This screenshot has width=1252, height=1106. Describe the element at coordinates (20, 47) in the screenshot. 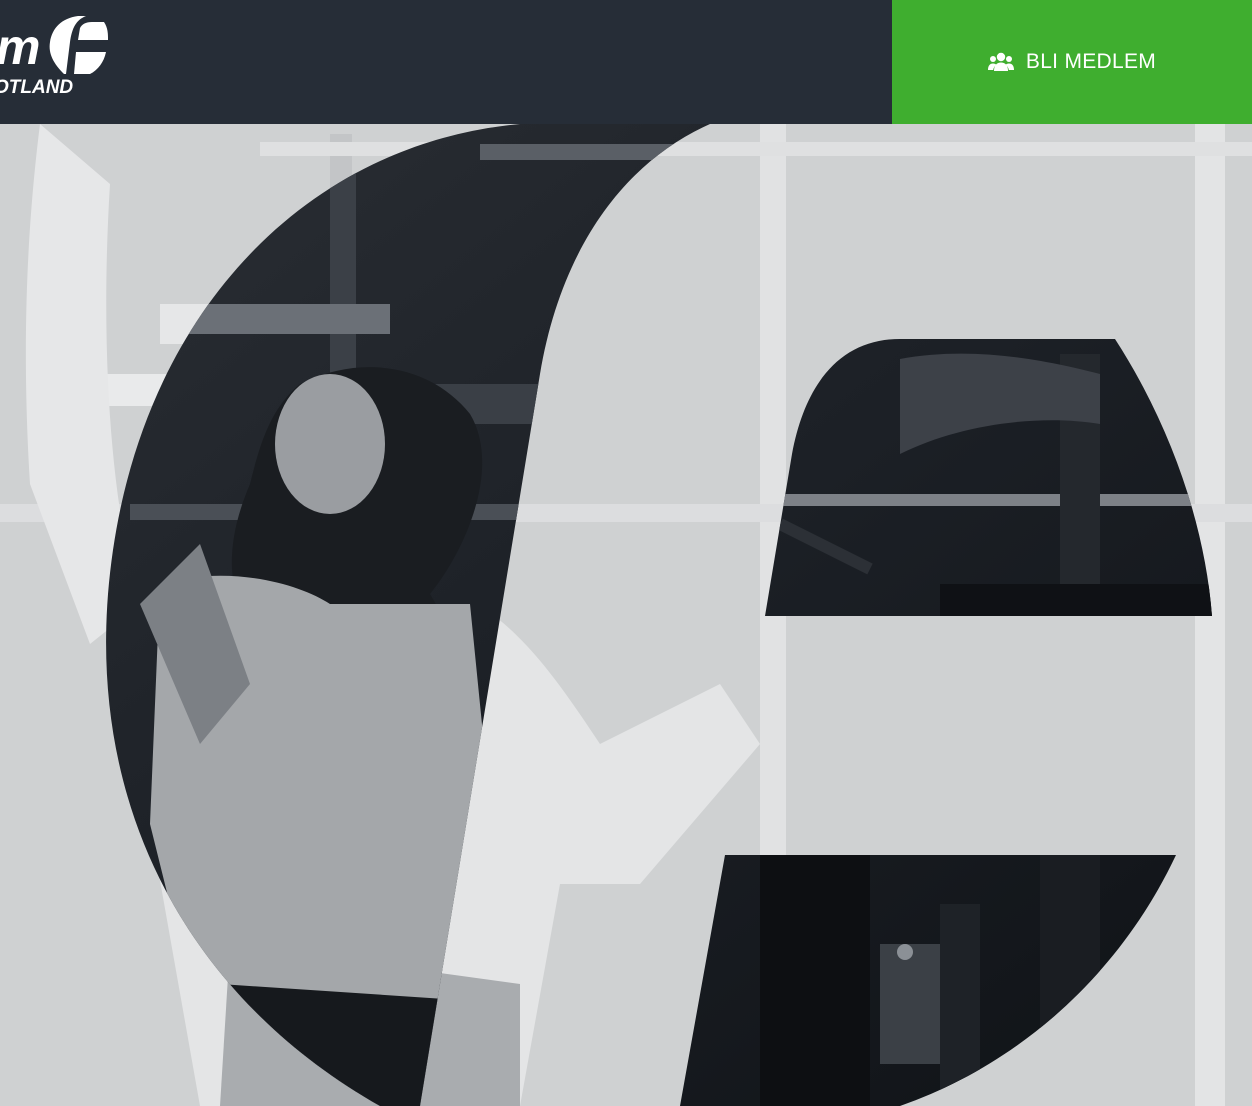

I see `logo-wordmark: m` at that location.